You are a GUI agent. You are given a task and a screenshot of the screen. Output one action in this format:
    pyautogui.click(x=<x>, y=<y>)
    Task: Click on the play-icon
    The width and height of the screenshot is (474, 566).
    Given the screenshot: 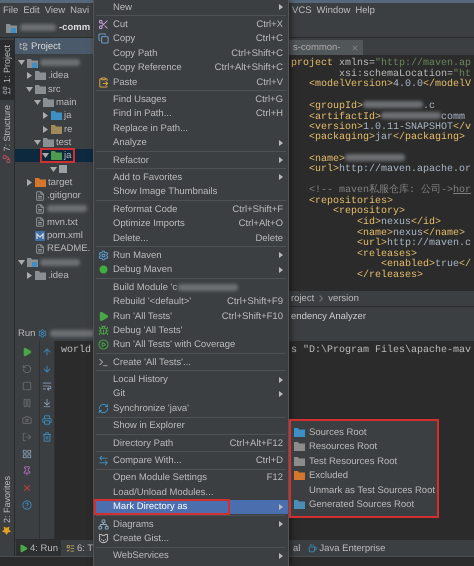 What is the action you would take?
    pyautogui.click(x=27, y=352)
    